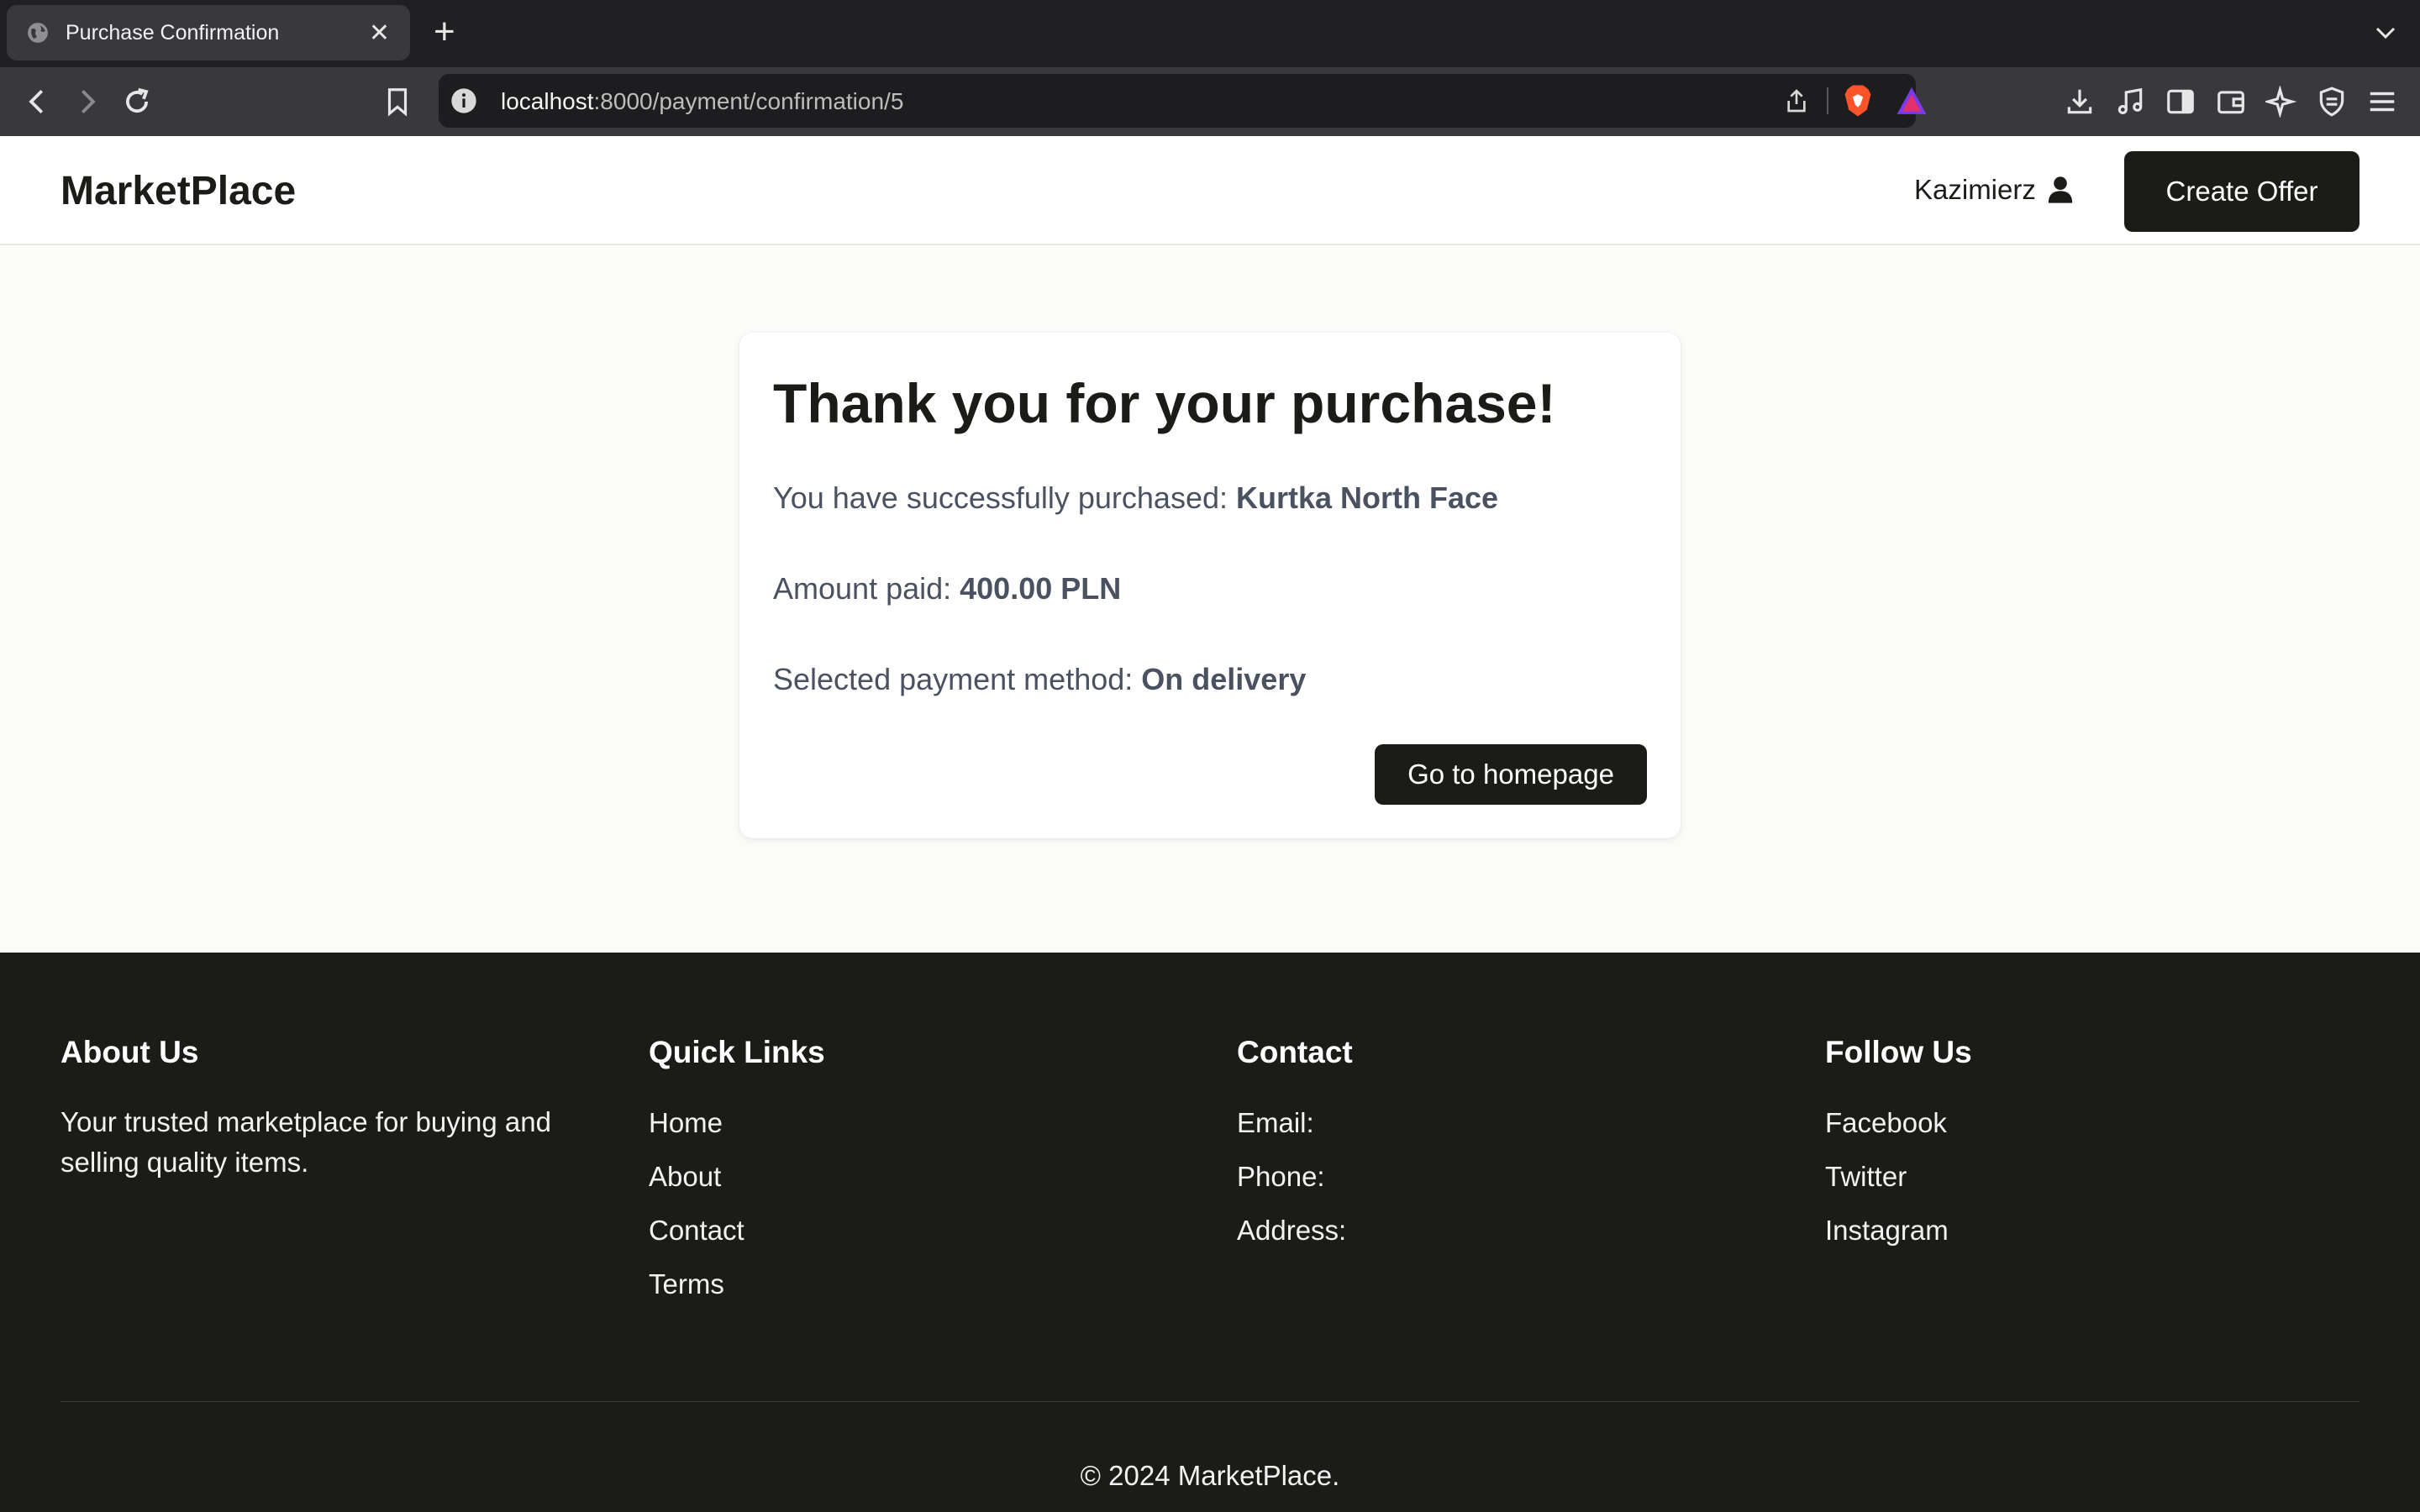 The width and height of the screenshot is (2420, 1512). Describe the element at coordinates (445, 31) in the screenshot. I see `new-tab-icon: +` at that location.